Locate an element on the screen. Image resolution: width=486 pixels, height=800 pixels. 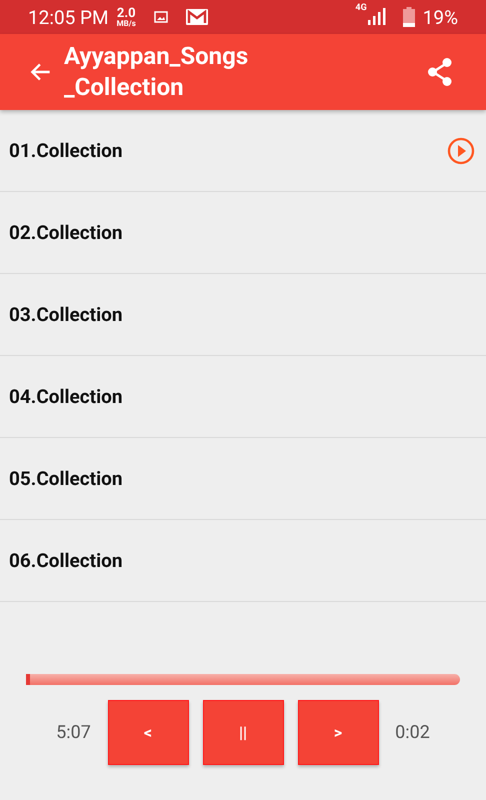
song-row: 03.Collection is located at coordinates (243, 315).